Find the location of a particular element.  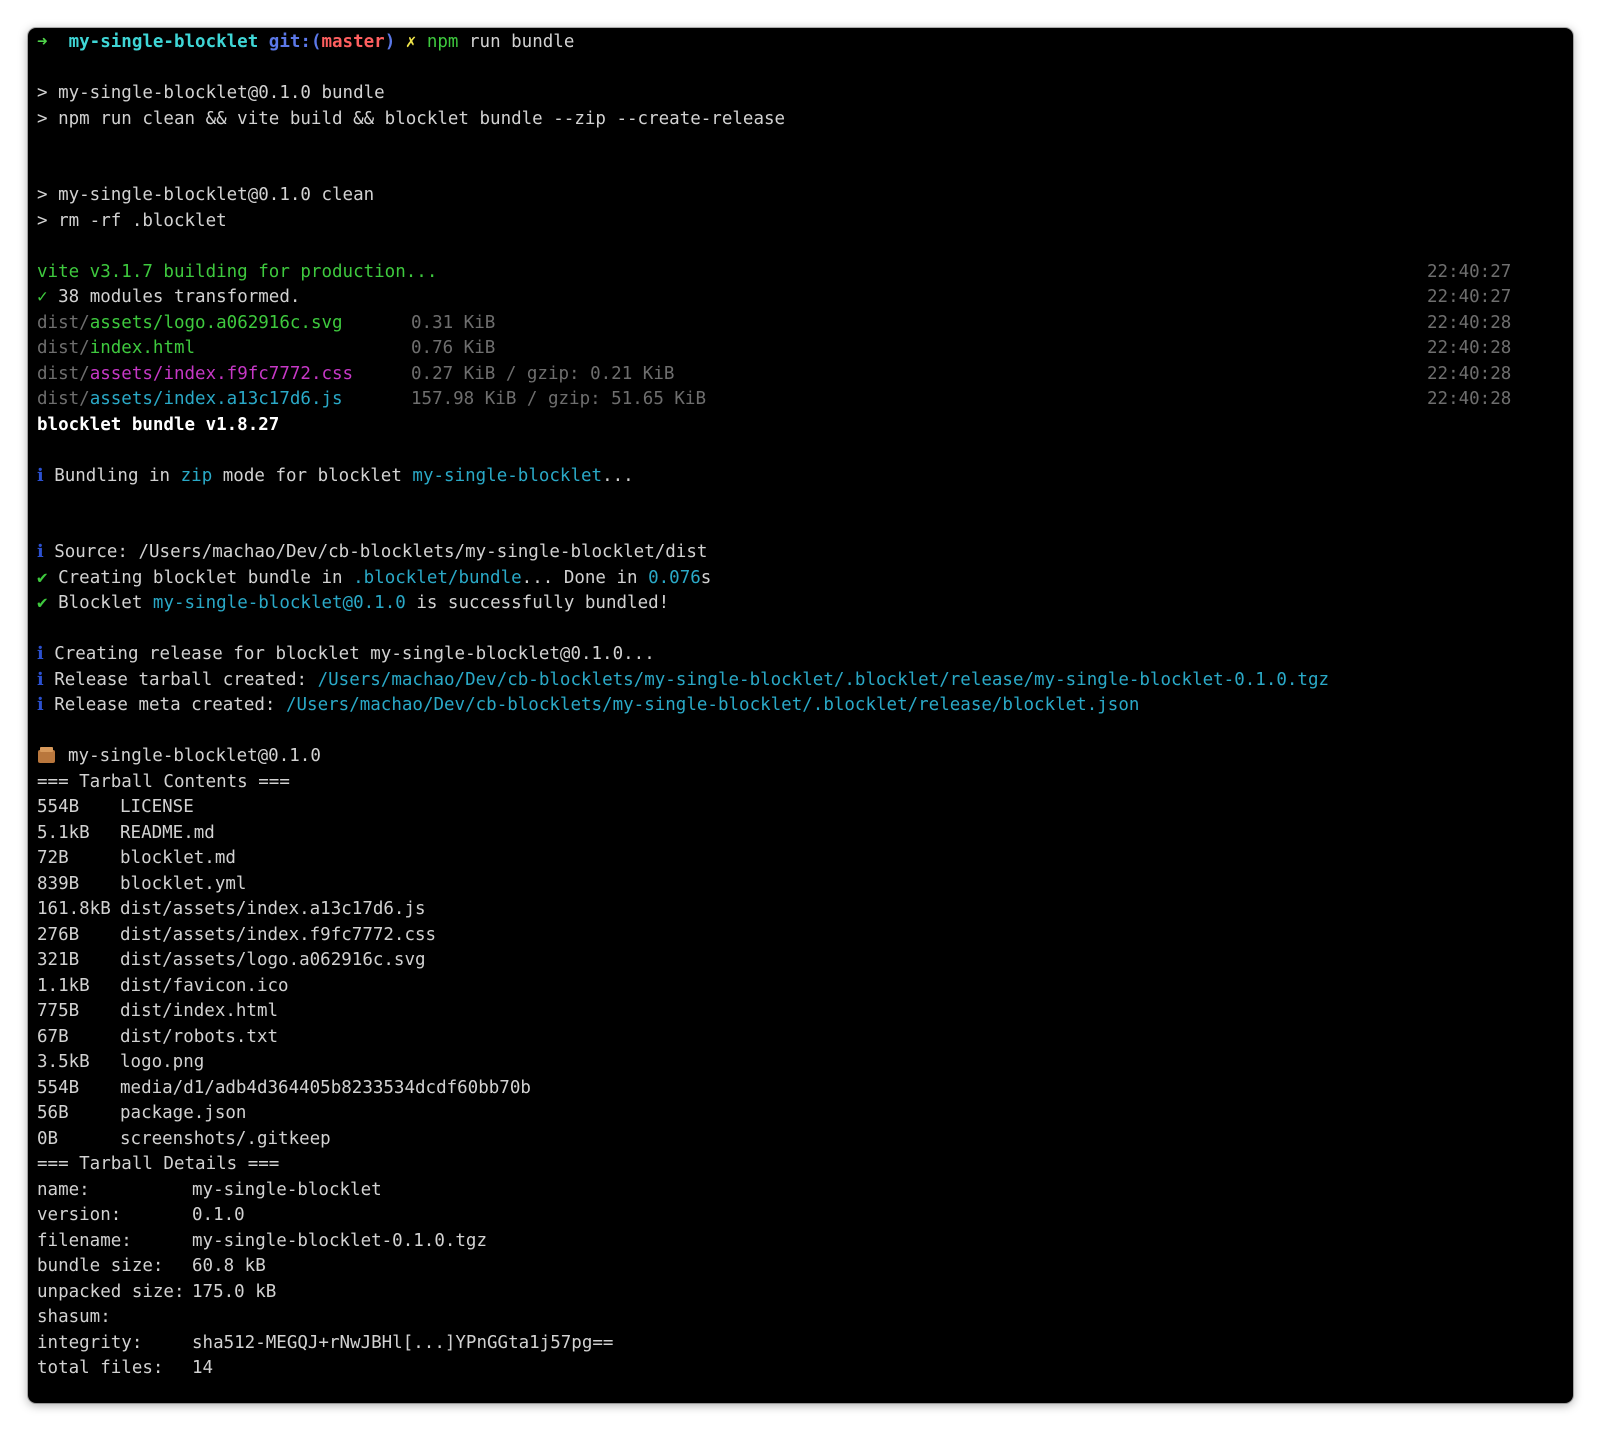

detail-value: 14 is located at coordinates (203, 1368).